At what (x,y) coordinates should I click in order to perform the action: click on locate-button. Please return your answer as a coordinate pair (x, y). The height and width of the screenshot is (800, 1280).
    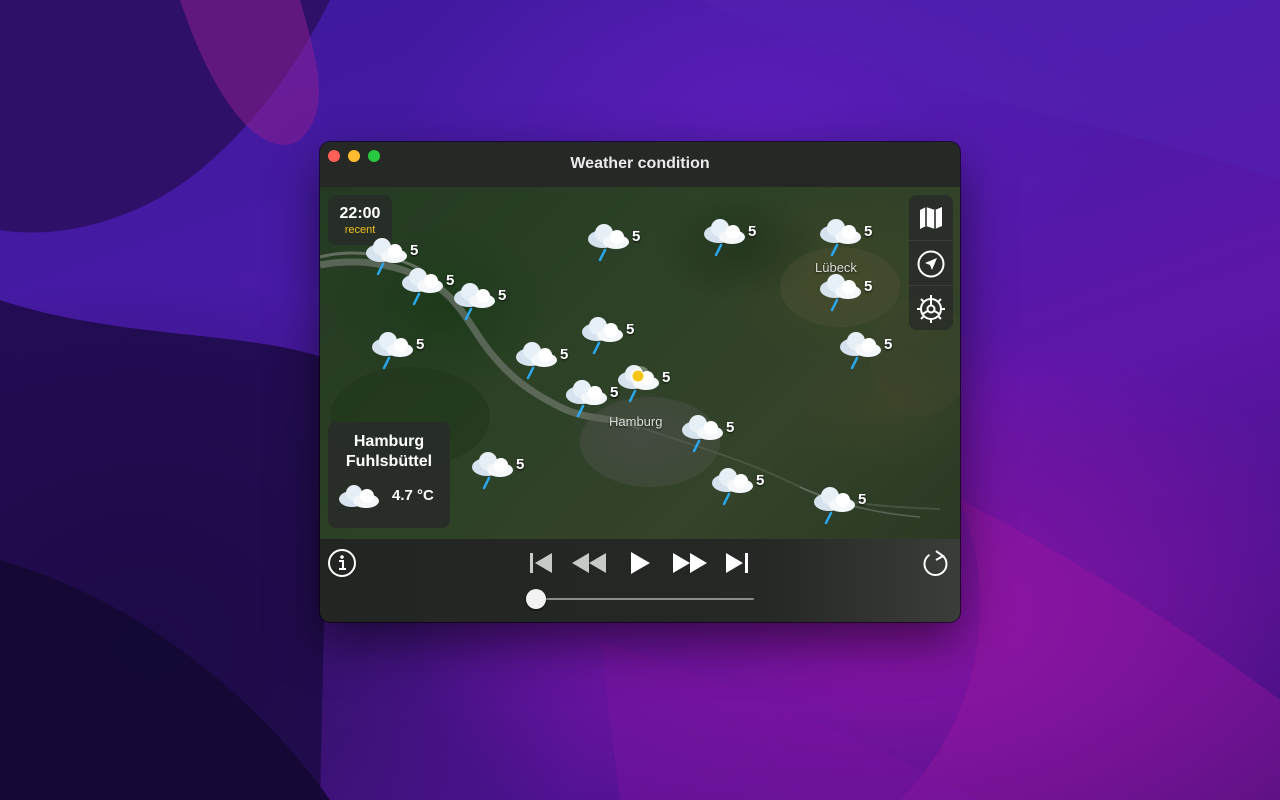
    Looking at the image, I should click on (931, 263).